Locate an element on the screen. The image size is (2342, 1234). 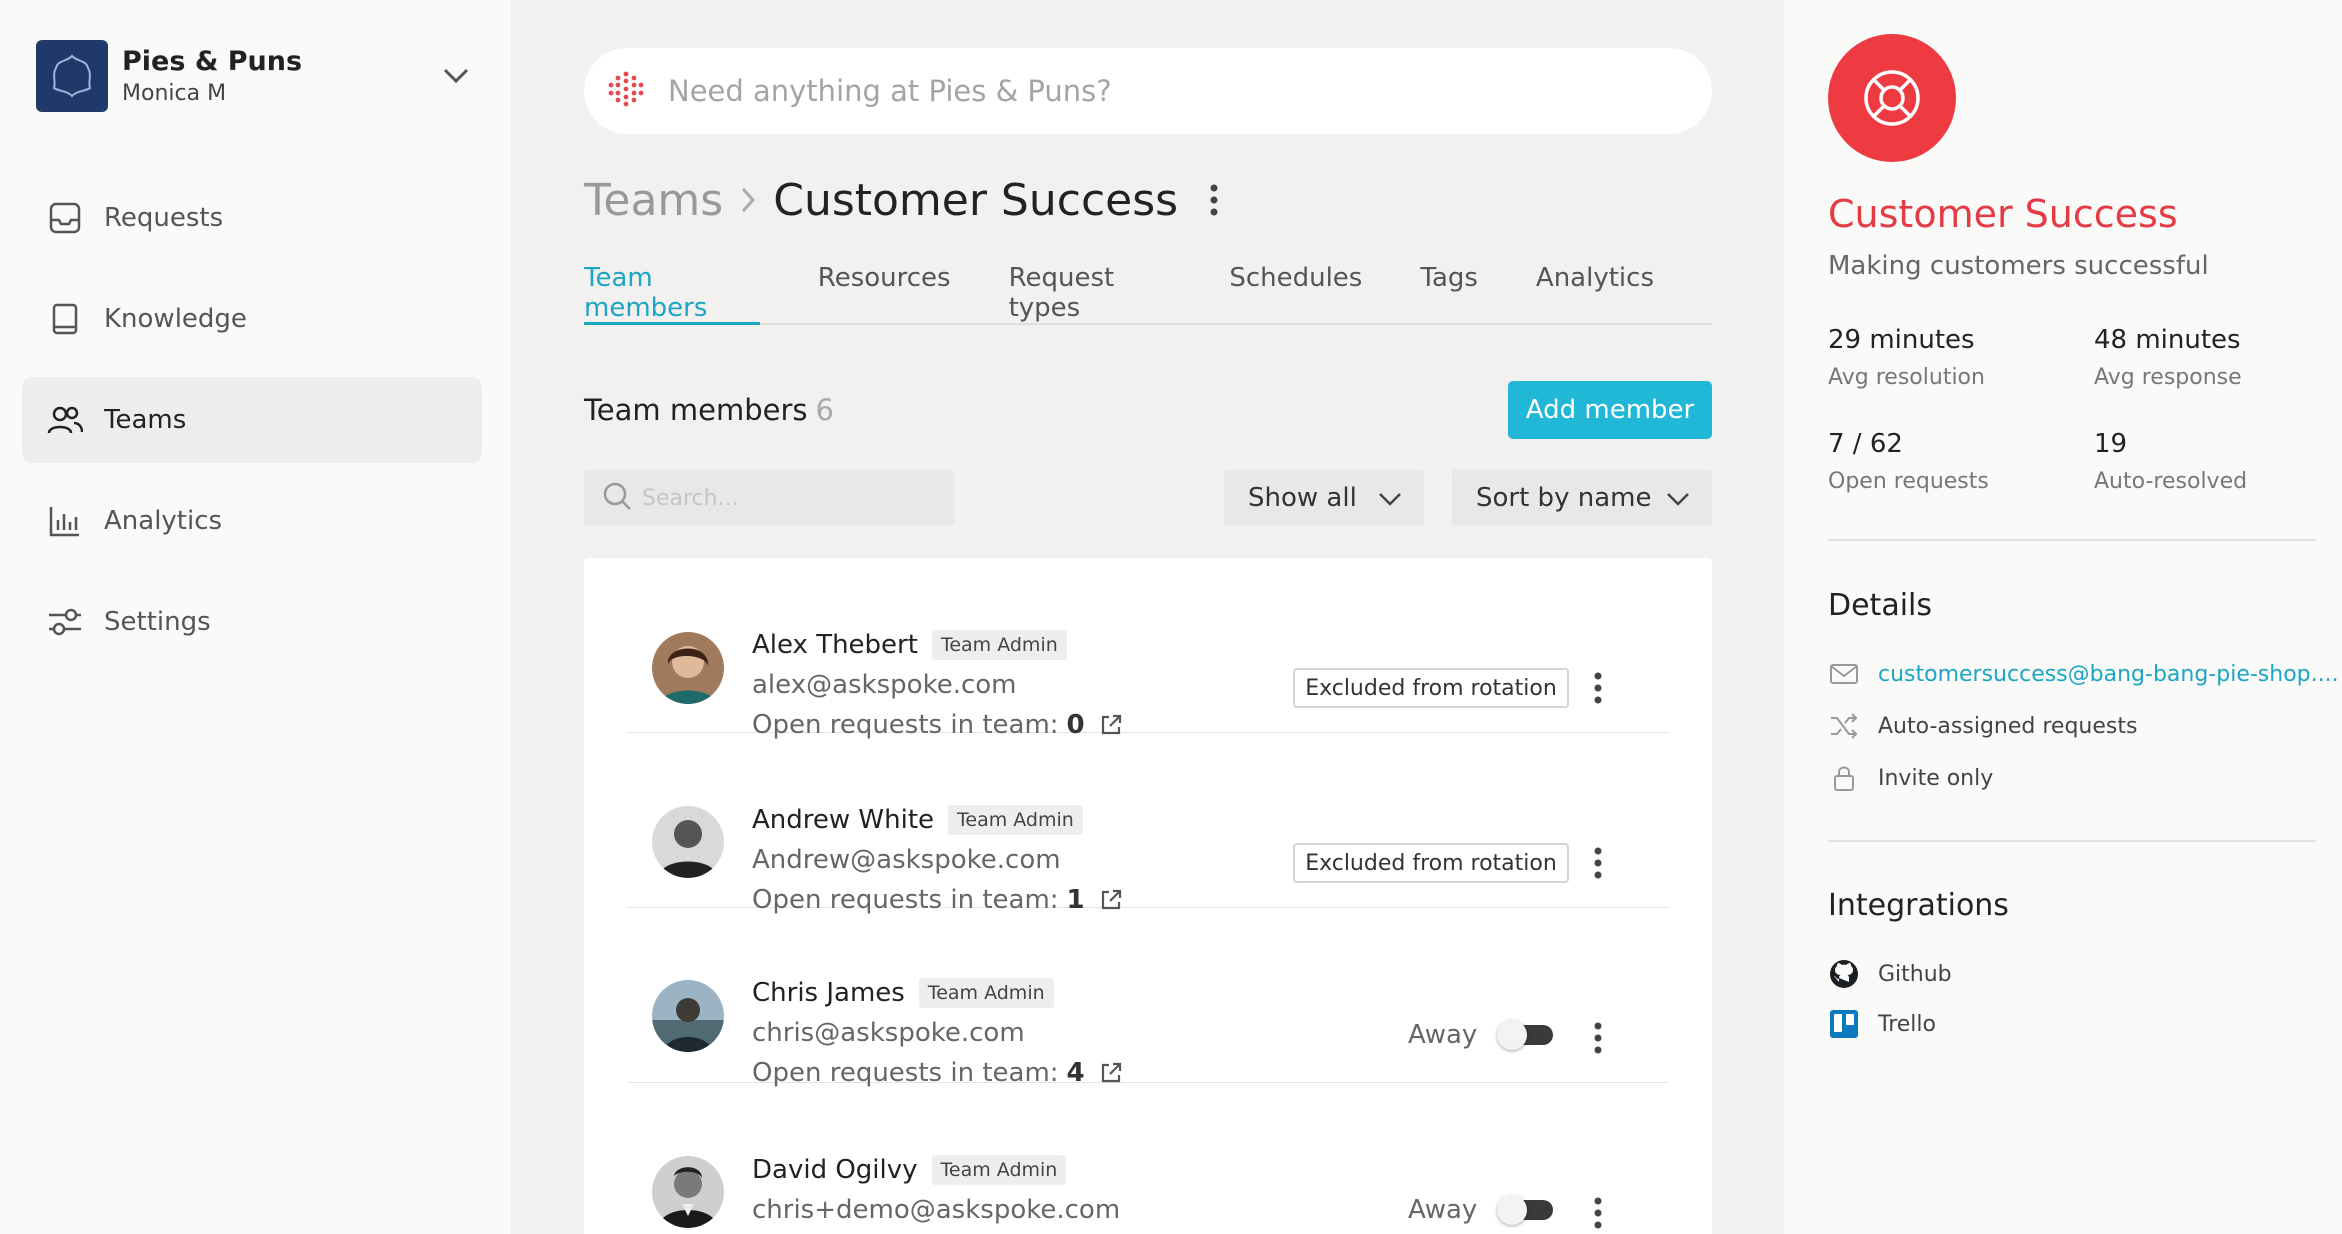
rotation-status-badge: Excluded from rotation is located at coordinates (1431, 863).